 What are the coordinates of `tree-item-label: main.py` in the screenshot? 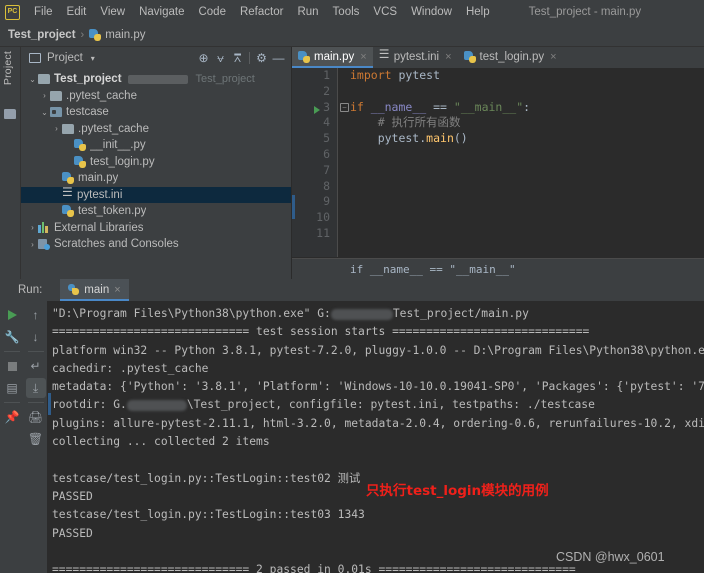 It's located at (98, 178).